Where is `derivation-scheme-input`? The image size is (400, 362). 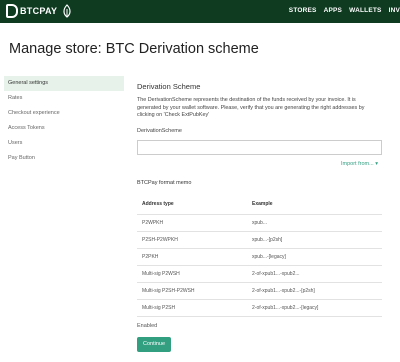 derivation-scheme-input is located at coordinates (259, 147).